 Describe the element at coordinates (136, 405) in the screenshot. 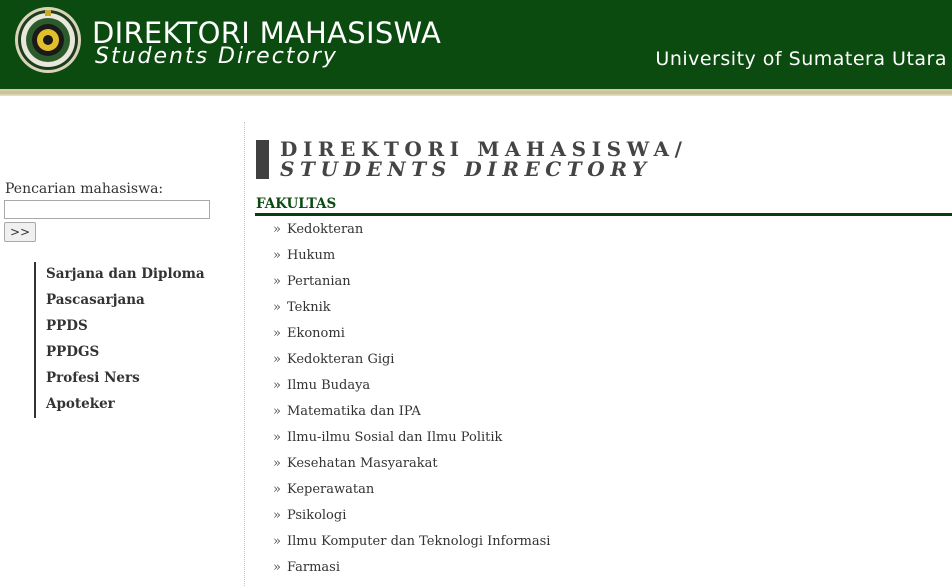

I see `sidebar-item-apoteker: Apoteker` at that location.